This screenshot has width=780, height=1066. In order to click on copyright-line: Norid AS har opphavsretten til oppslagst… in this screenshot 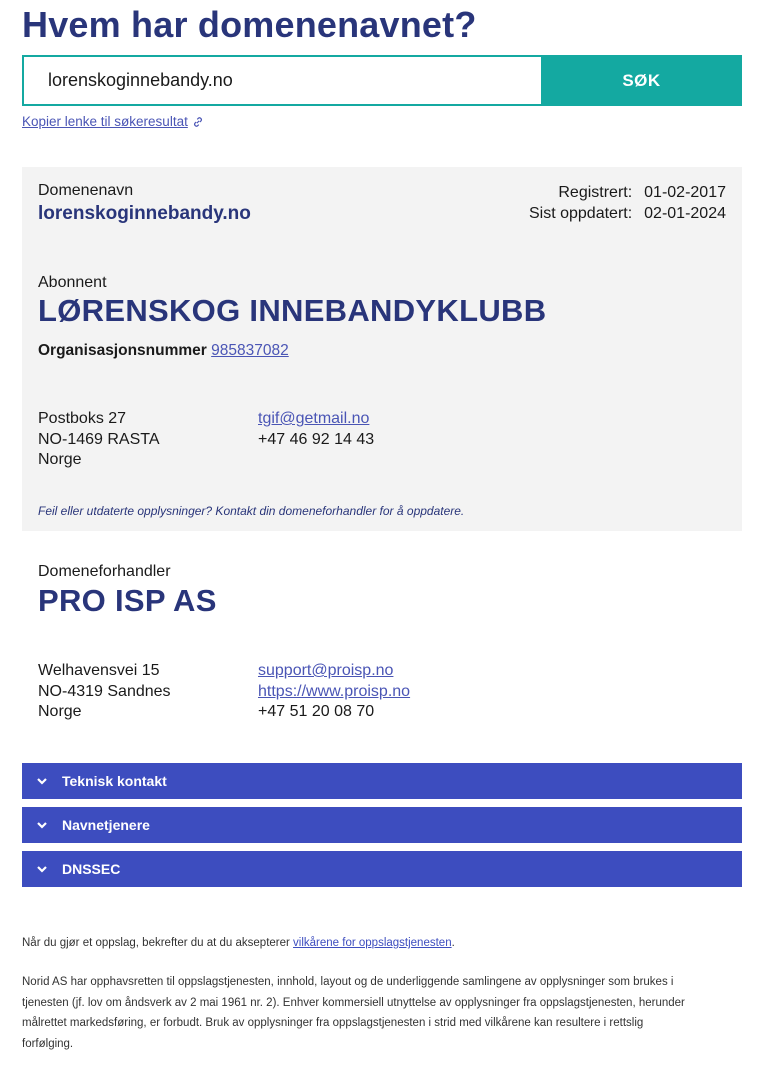, I will do `click(348, 982)`.